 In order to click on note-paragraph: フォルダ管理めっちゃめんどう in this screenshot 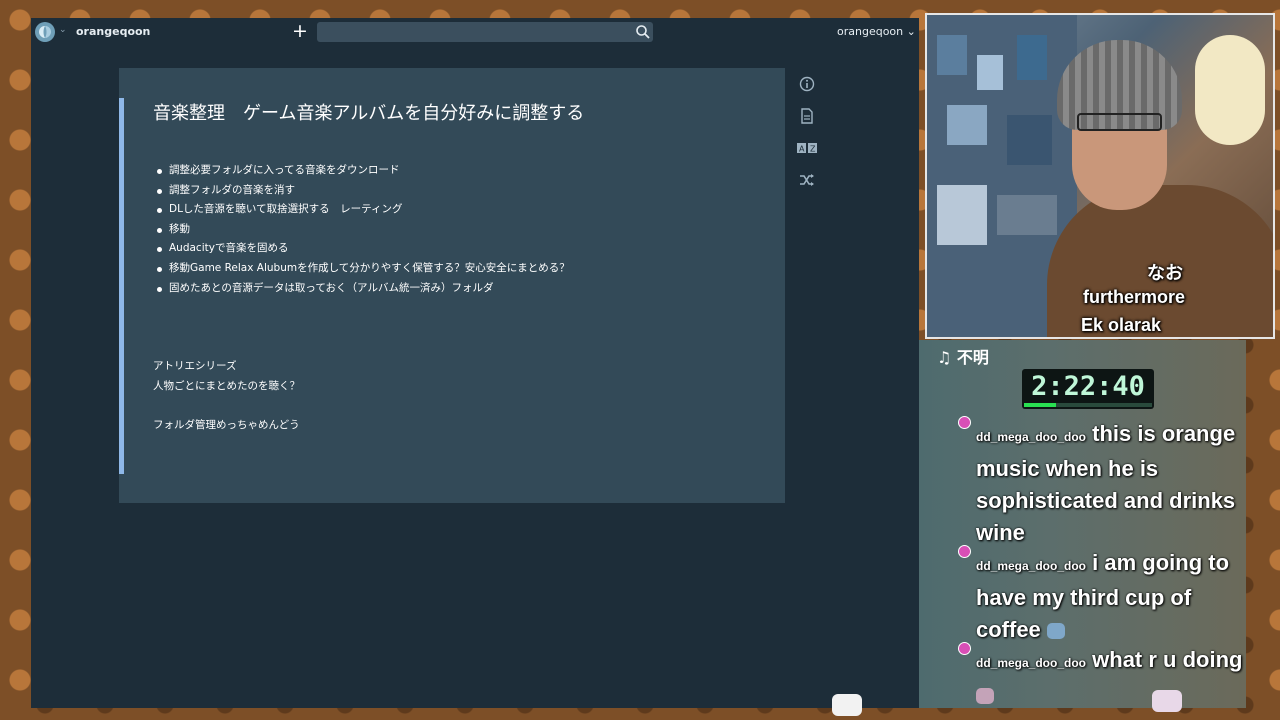, I will do `click(226, 424)`.